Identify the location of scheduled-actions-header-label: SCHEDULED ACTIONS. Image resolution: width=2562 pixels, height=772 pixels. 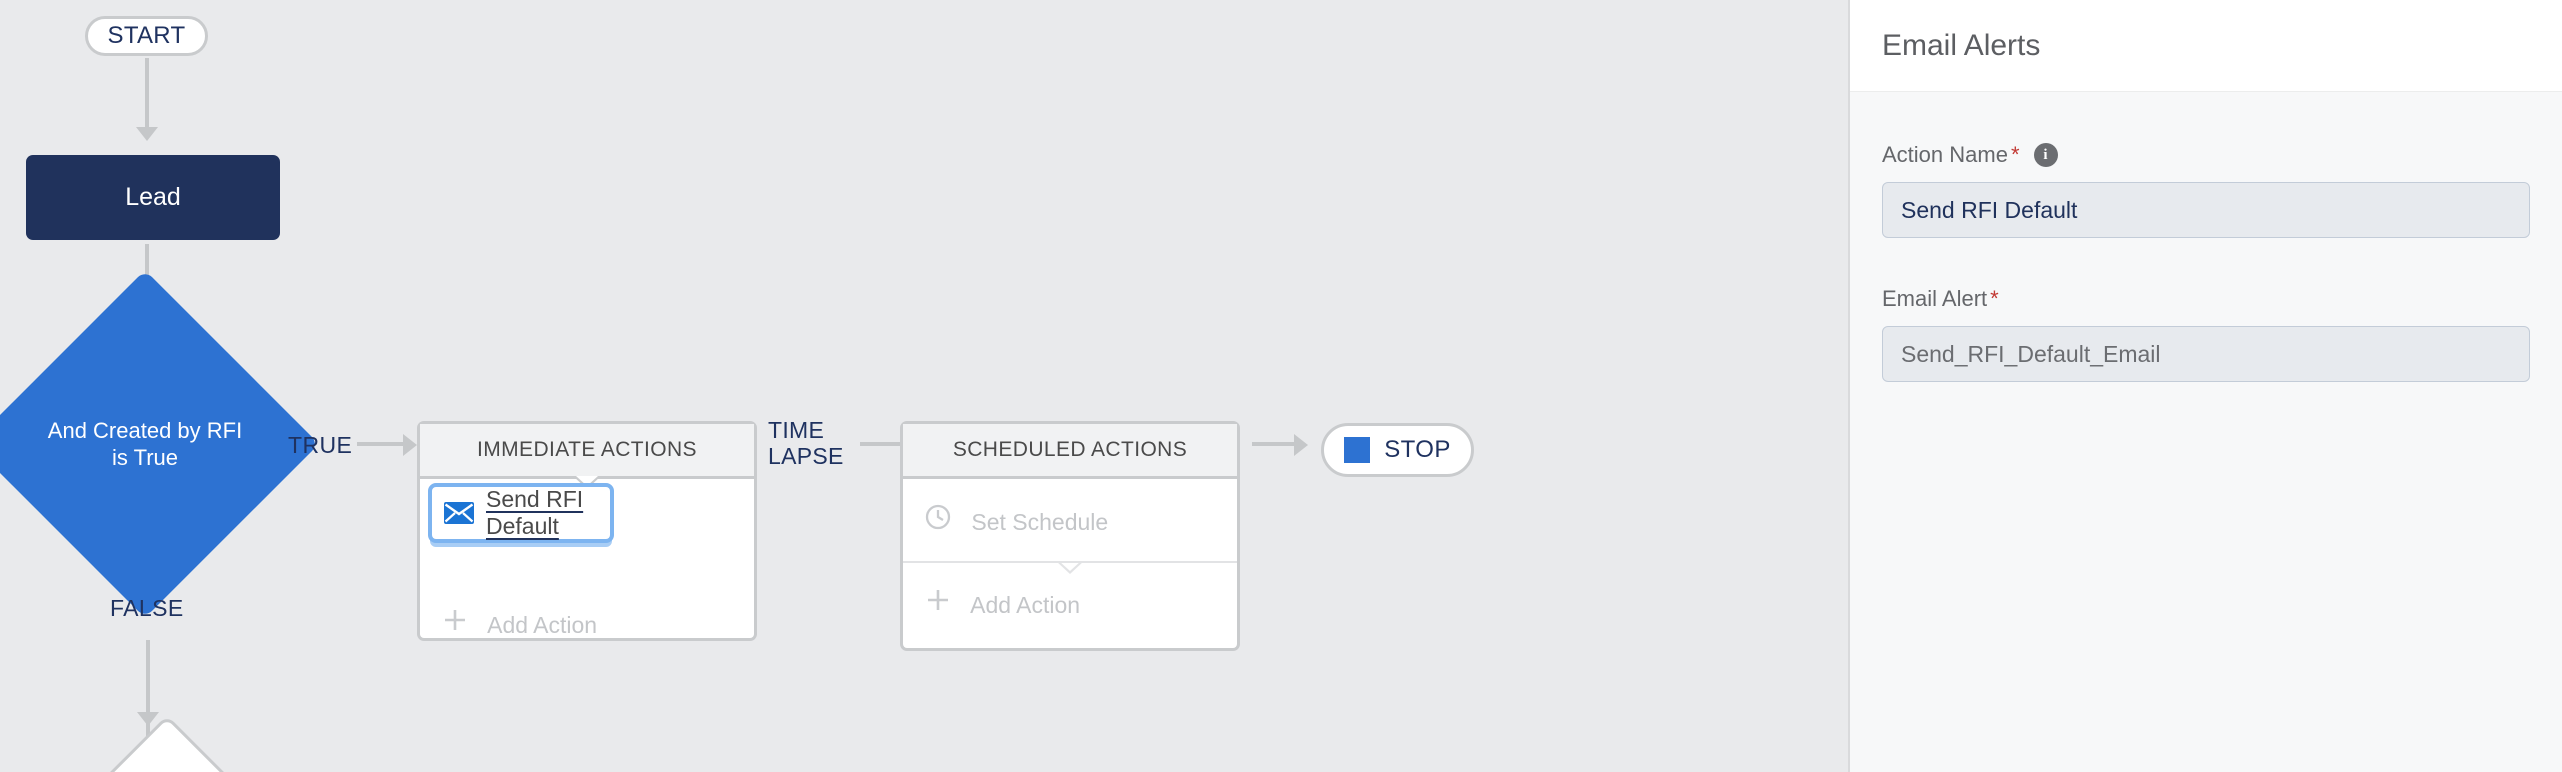
(1070, 449).